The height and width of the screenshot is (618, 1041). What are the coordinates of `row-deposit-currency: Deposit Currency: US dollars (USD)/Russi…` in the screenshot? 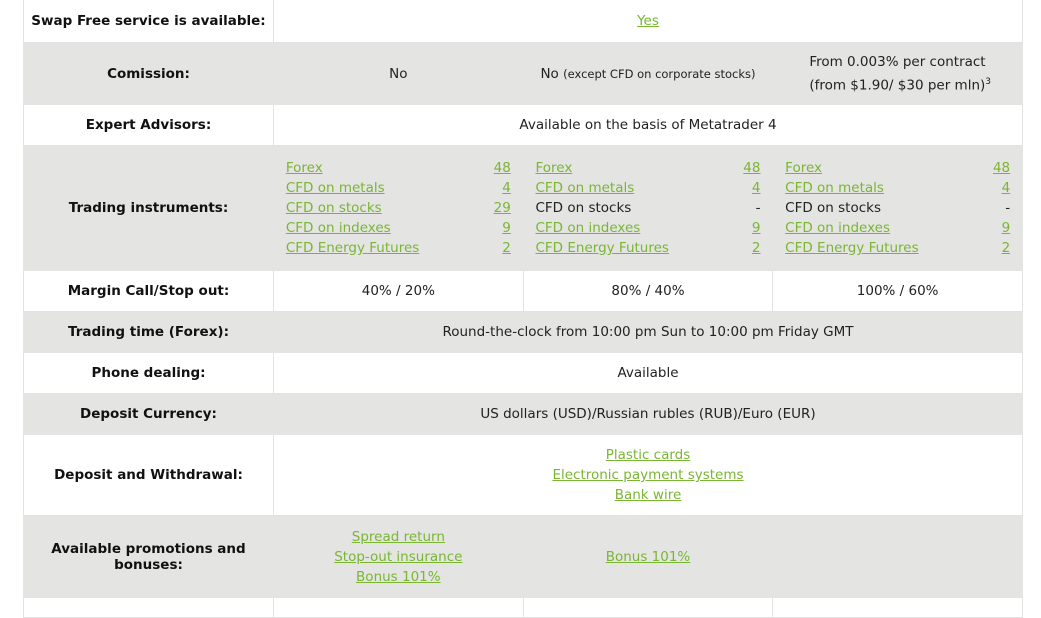 It's located at (523, 414).